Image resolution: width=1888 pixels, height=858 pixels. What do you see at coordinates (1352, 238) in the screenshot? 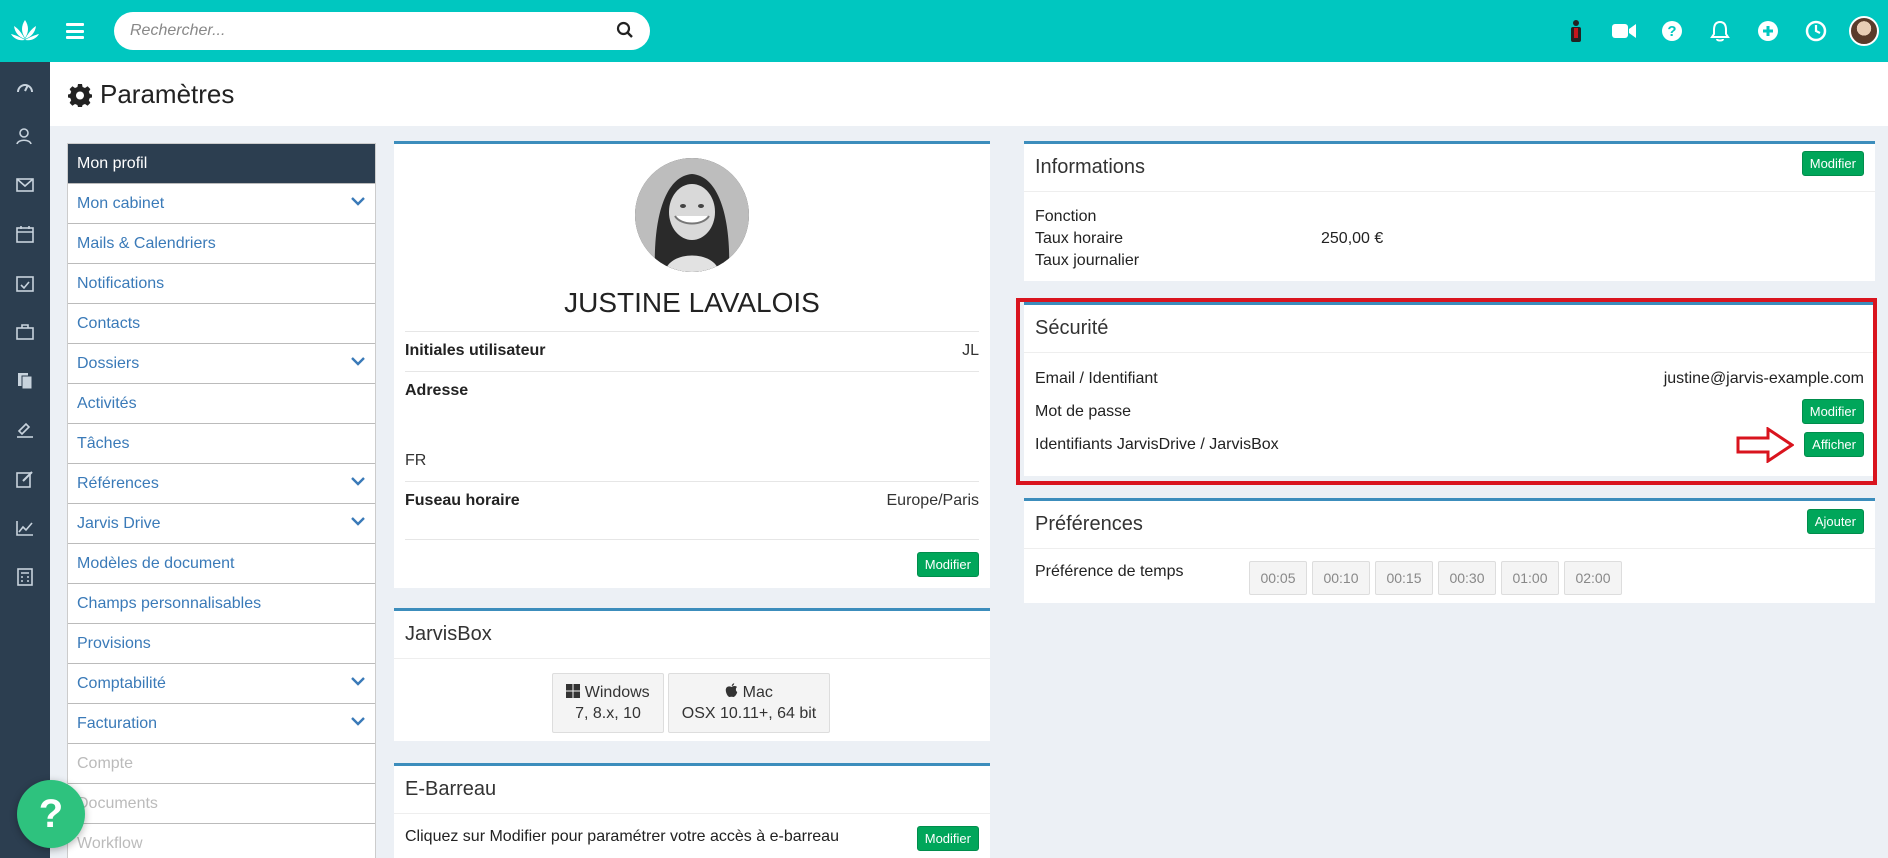
I see `hourly-rate-value: 250,00 €` at bounding box center [1352, 238].